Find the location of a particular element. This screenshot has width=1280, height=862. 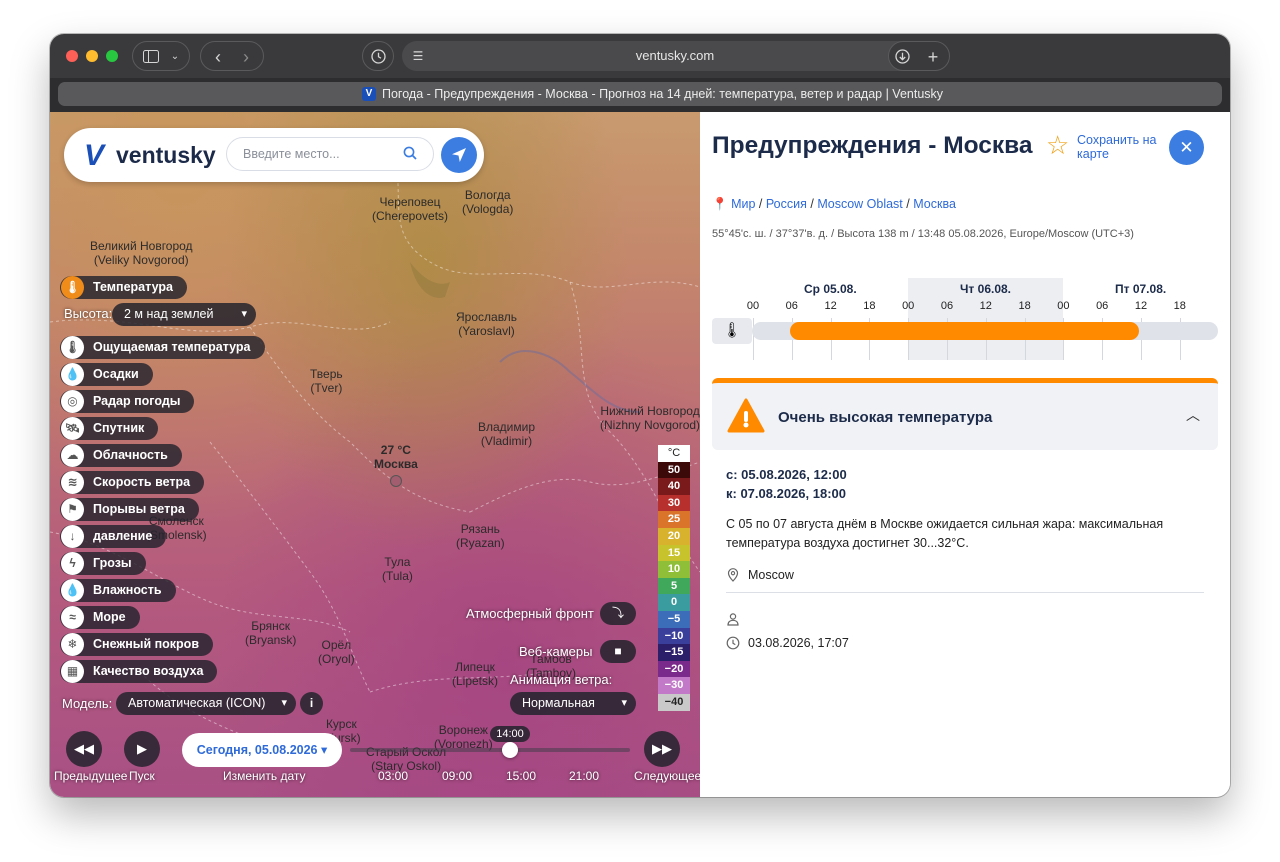

minimize-window-button is located at coordinates (92, 56).